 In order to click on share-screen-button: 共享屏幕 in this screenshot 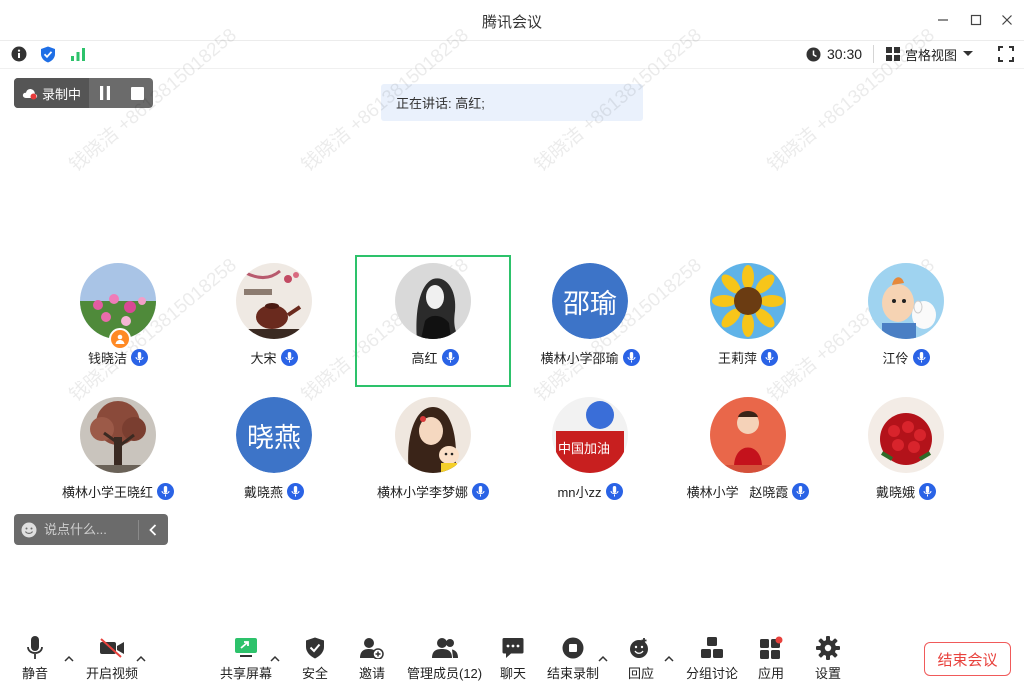, I will do `click(246, 659)`.